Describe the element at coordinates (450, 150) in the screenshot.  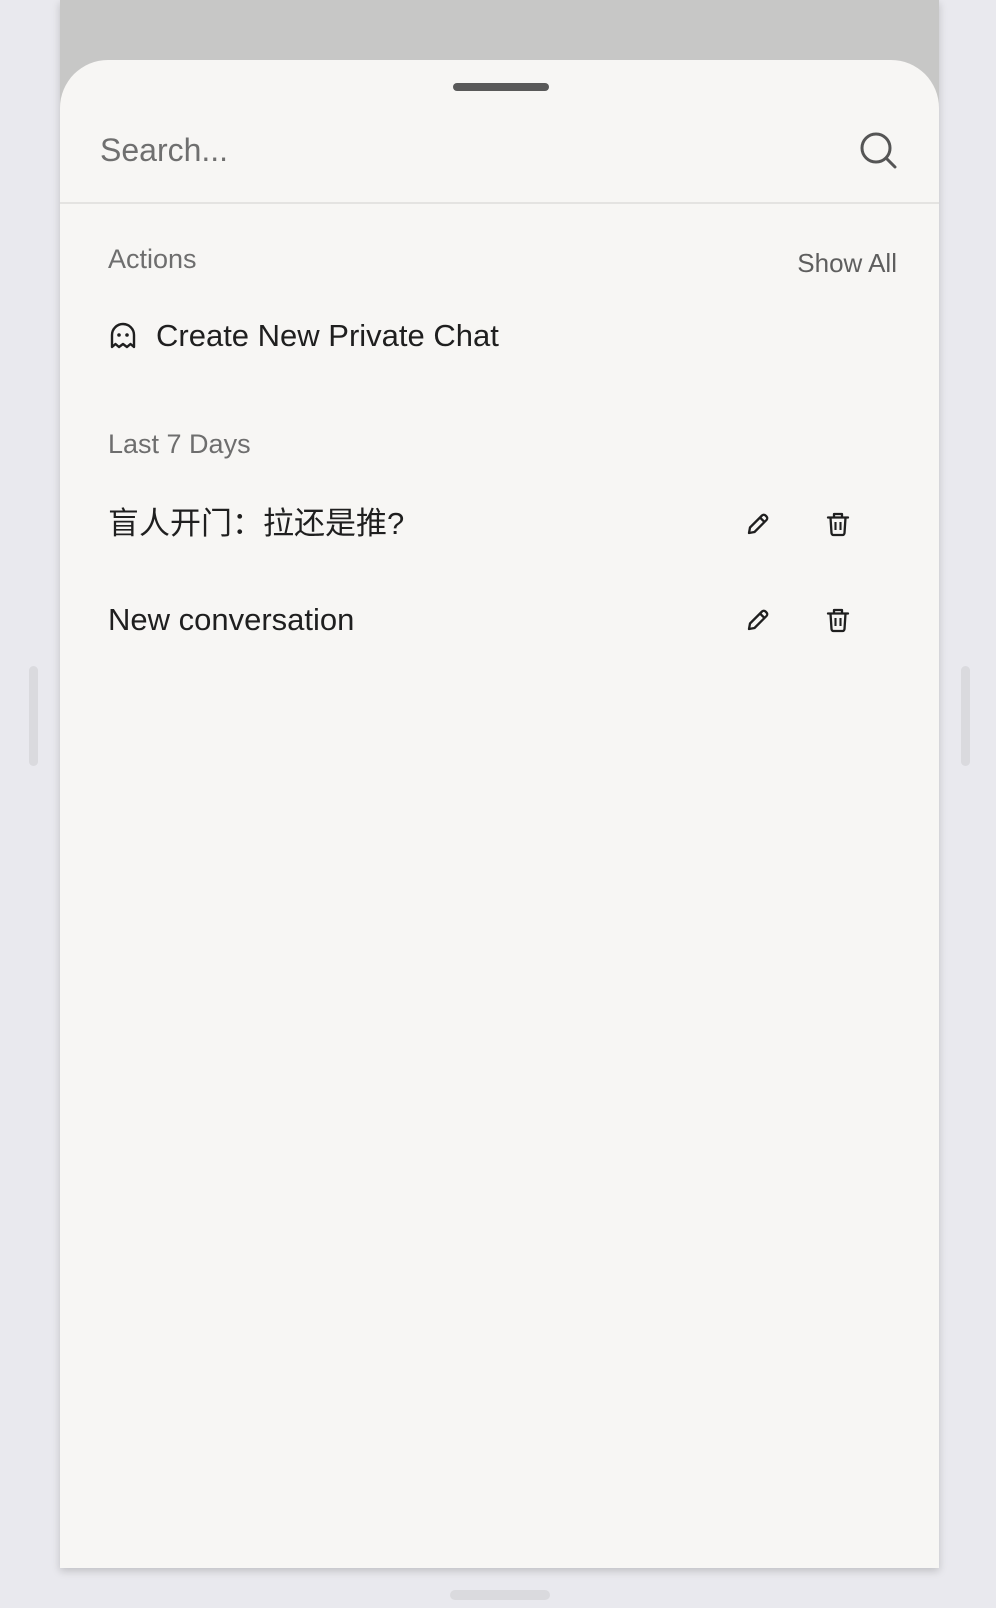
I see `search-input` at that location.